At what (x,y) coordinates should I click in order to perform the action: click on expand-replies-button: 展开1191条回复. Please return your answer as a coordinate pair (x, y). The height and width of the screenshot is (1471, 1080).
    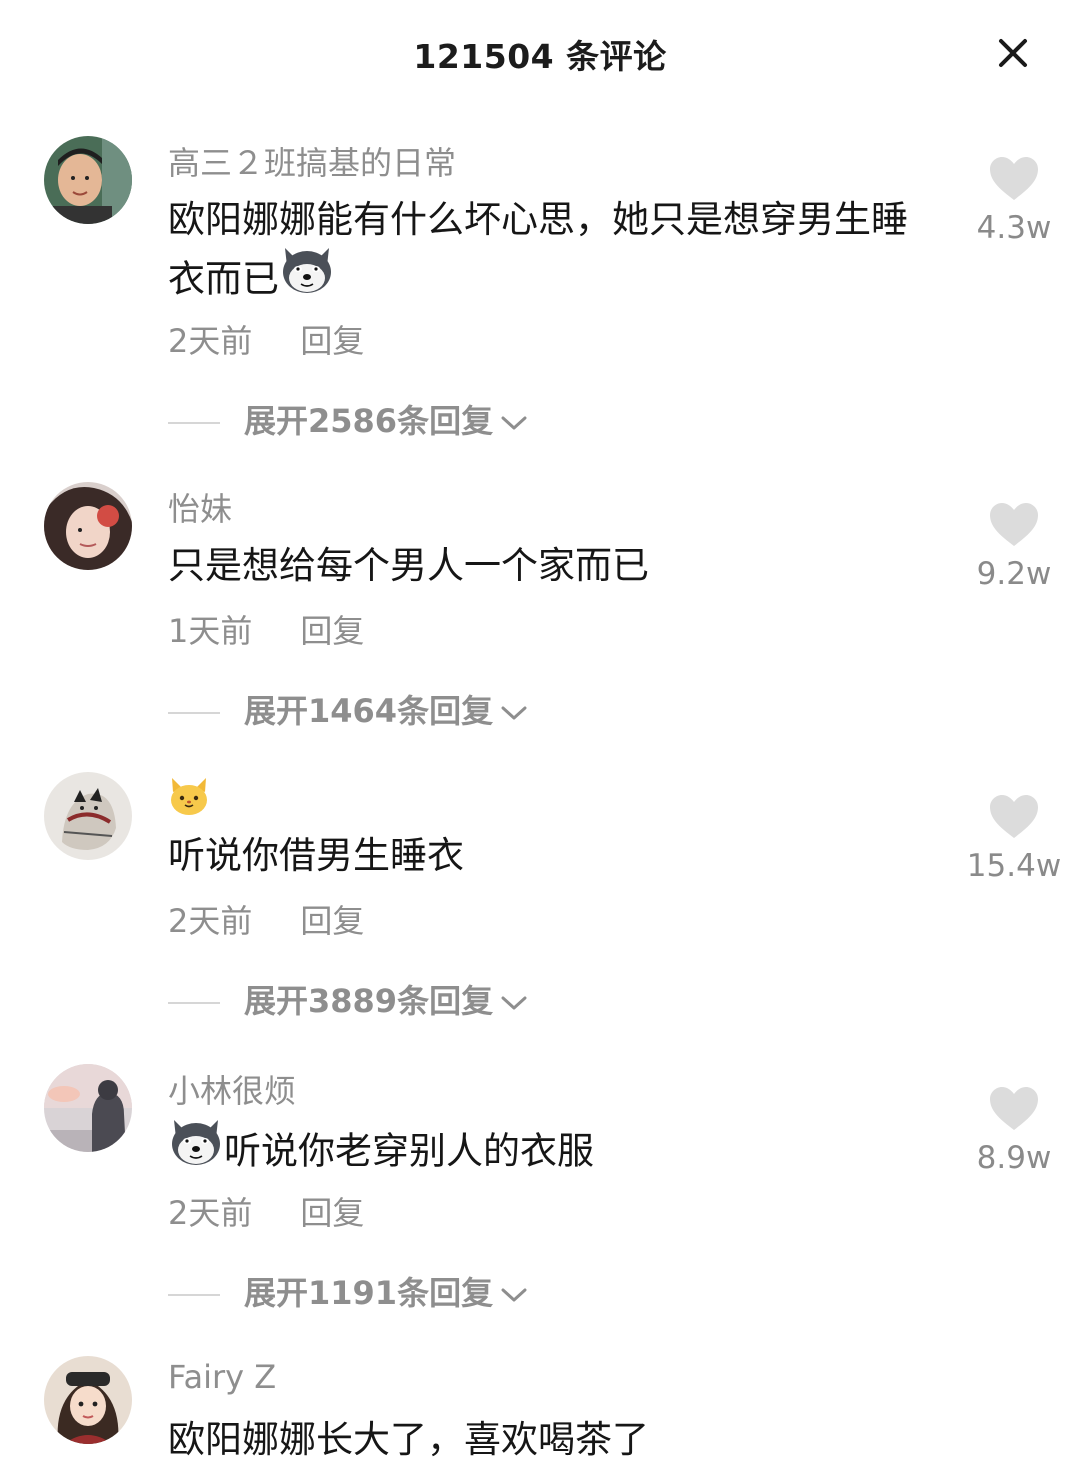
    Looking at the image, I should click on (348, 1291).